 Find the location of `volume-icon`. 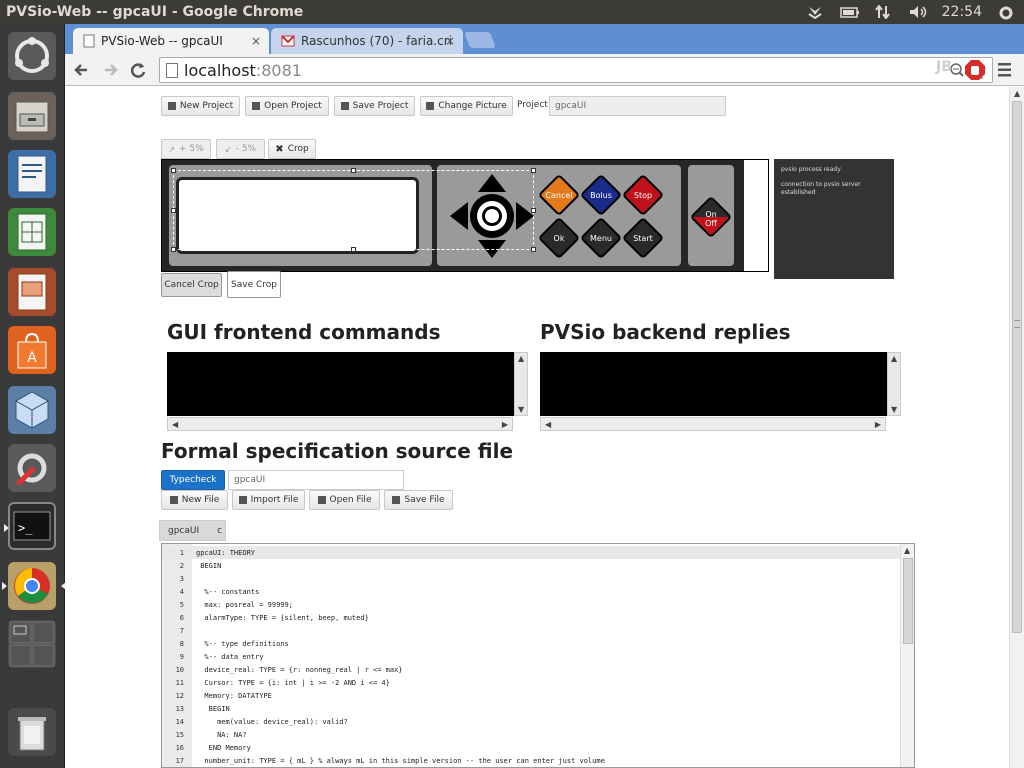

volume-icon is located at coordinates (917, 12).